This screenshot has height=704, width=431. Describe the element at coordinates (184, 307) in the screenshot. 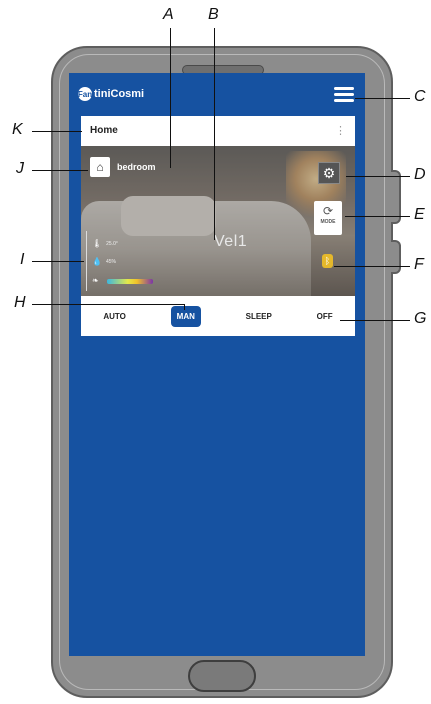

I see `callout-h-line-tick` at that location.